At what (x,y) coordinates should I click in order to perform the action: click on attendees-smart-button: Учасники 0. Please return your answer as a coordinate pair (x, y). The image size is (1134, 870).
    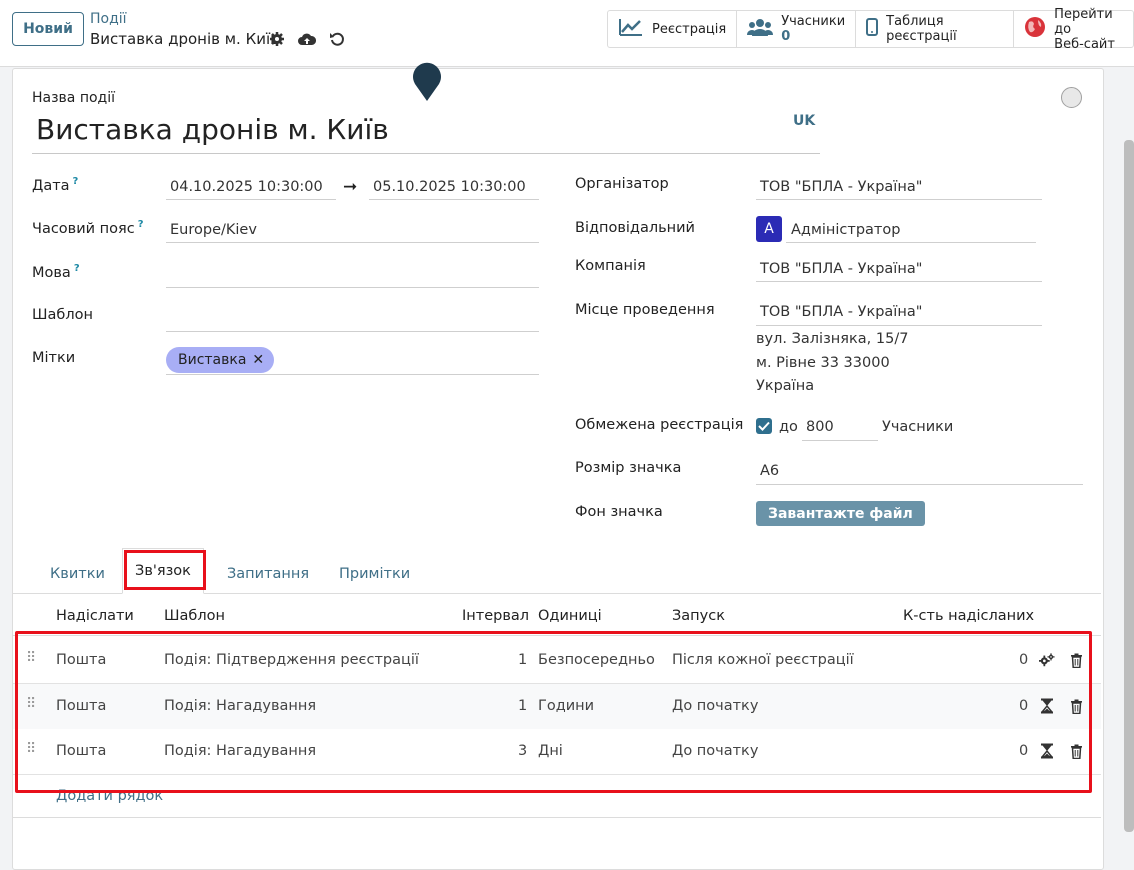
    Looking at the image, I should click on (797, 29).